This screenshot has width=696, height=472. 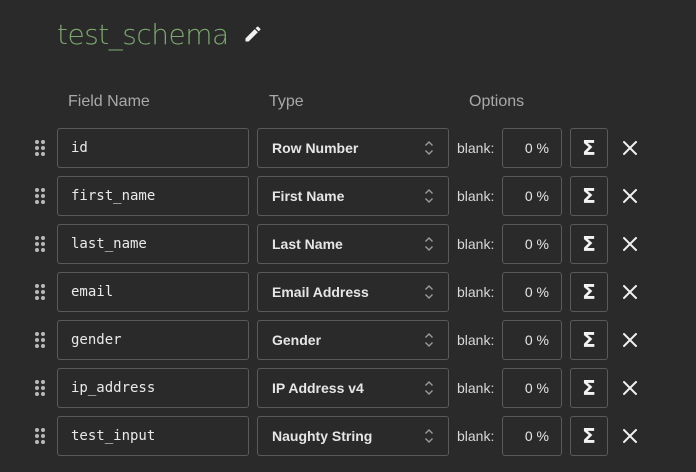 I want to click on field-row: gender Gender blank: 0 % Σ, so click(x=348, y=340).